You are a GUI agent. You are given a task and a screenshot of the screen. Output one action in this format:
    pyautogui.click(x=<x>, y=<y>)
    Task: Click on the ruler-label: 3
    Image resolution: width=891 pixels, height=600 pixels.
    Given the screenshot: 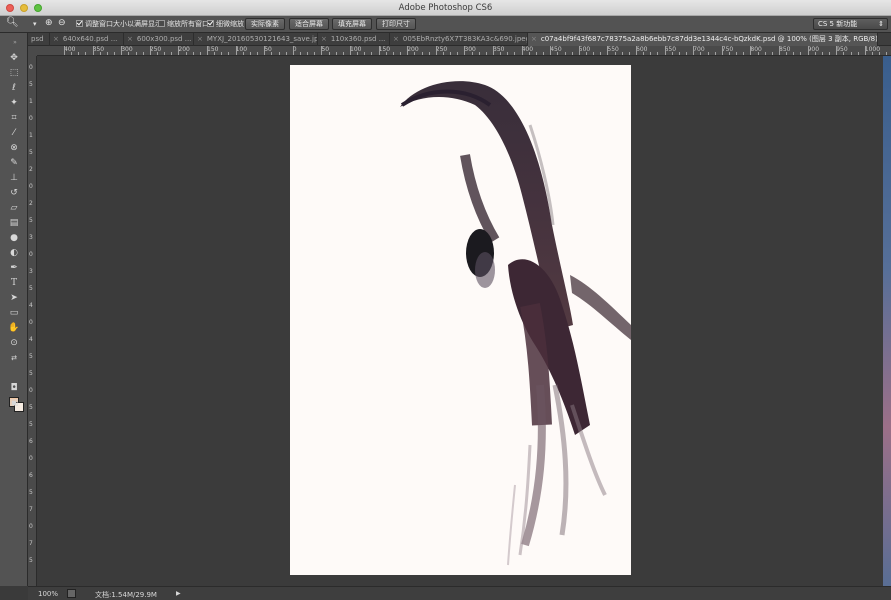 What is the action you would take?
    pyautogui.click(x=31, y=271)
    